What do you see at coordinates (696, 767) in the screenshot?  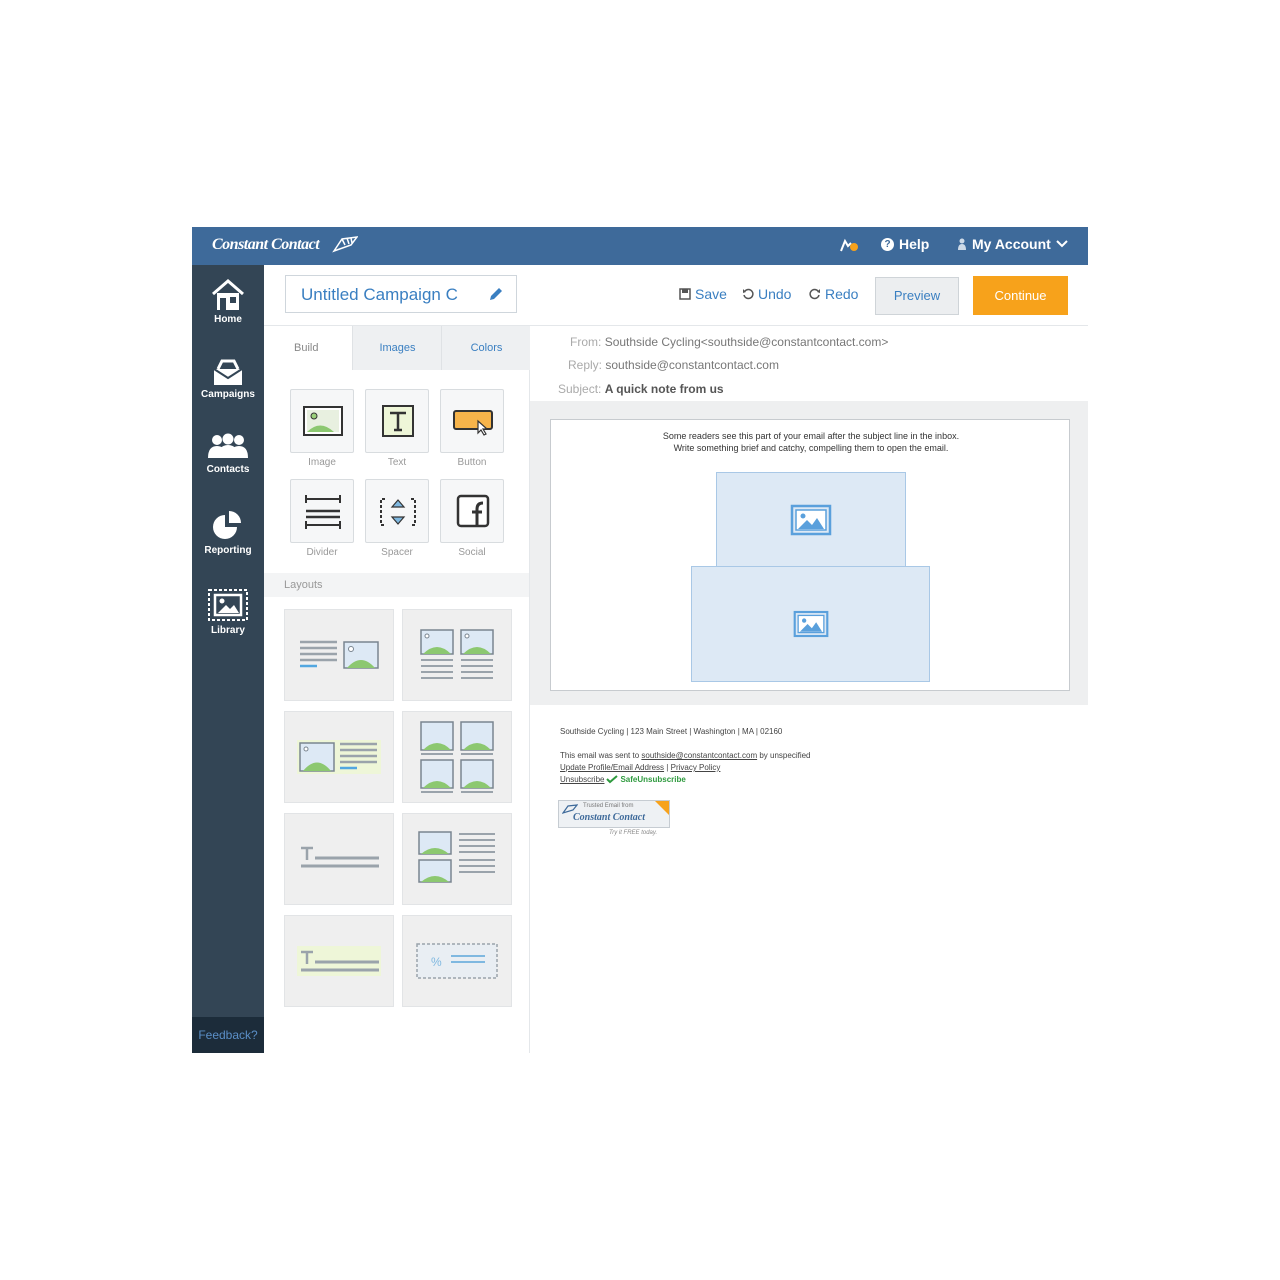 I see `privacy-policy-link: Privacy Policy` at bounding box center [696, 767].